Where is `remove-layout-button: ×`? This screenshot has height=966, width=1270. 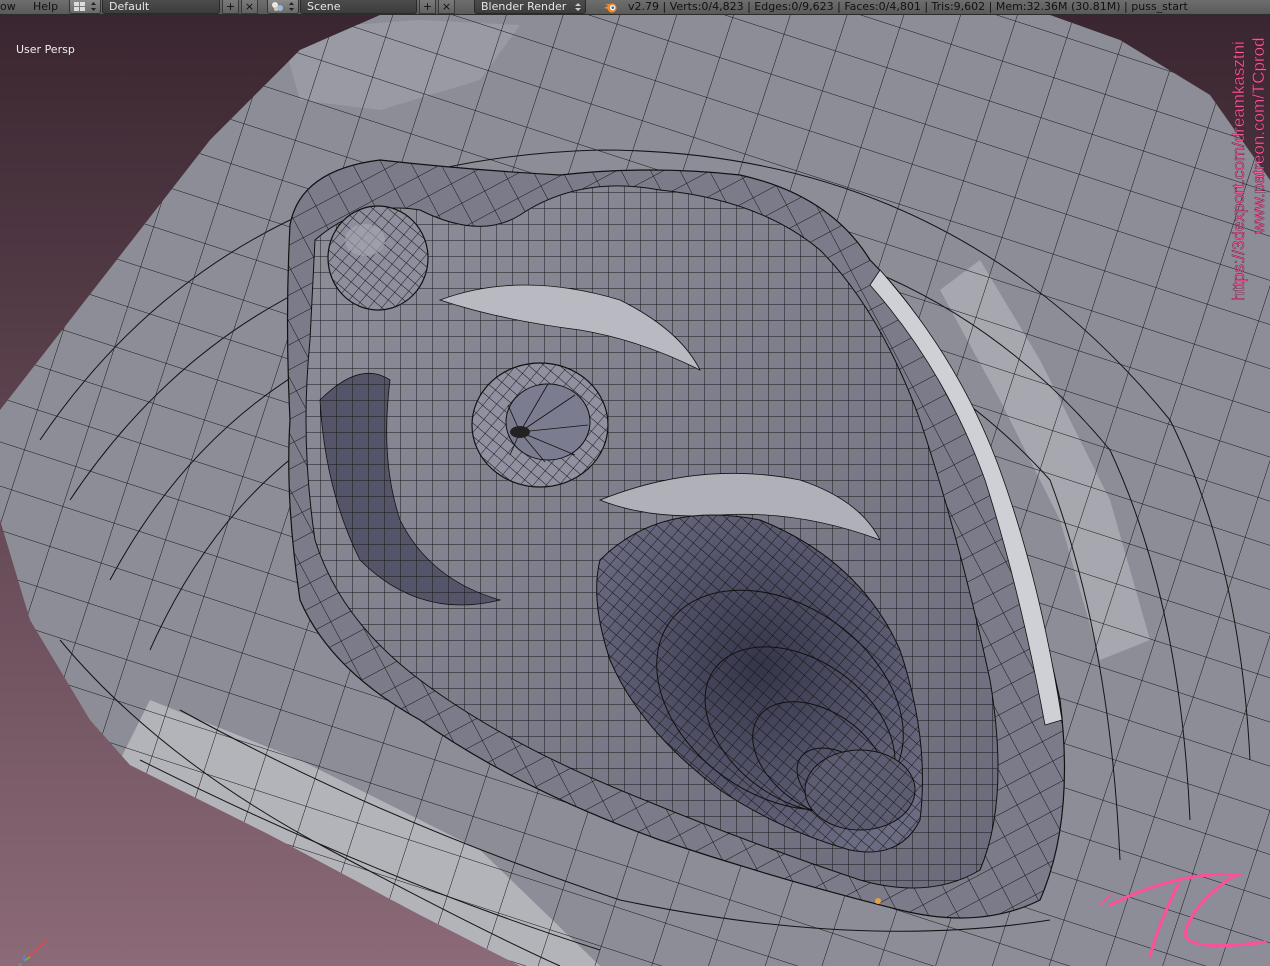 remove-layout-button: × is located at coordinates (249, 7).